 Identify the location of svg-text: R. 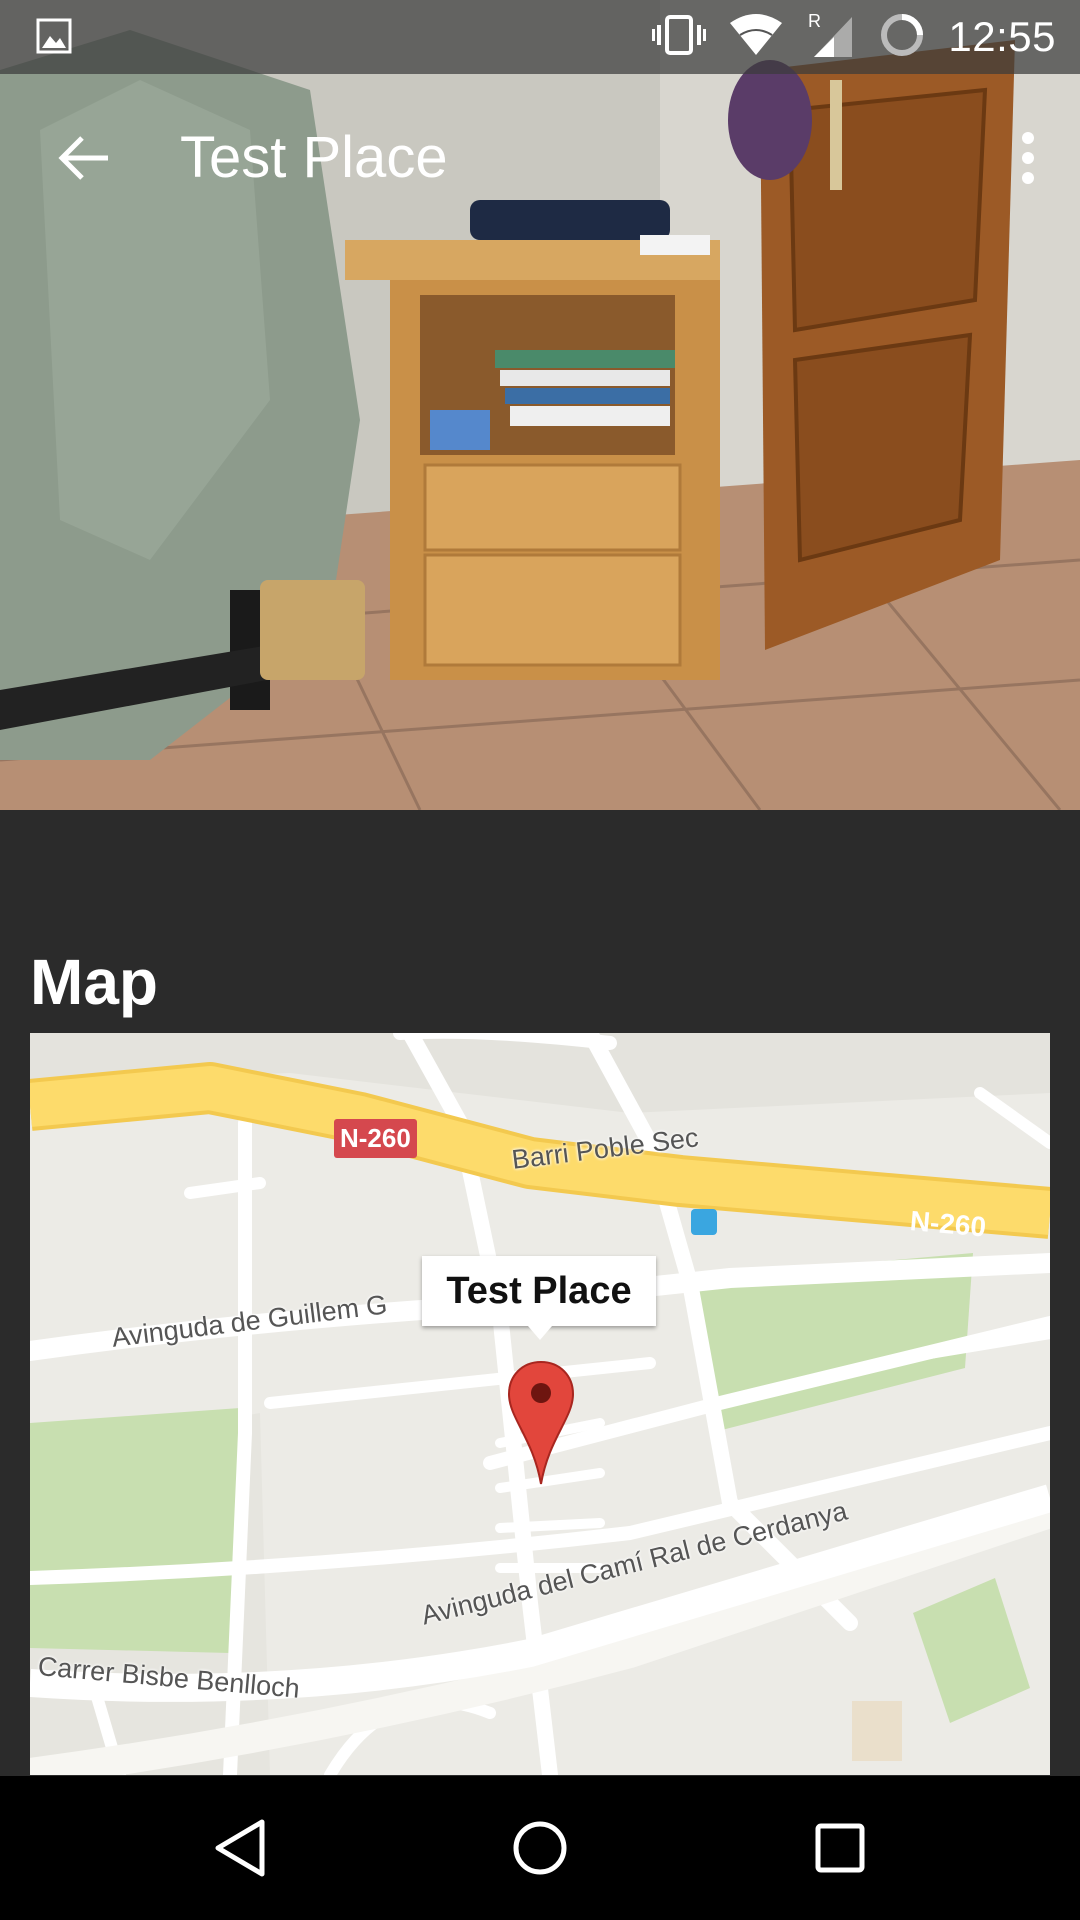
(814, 21).